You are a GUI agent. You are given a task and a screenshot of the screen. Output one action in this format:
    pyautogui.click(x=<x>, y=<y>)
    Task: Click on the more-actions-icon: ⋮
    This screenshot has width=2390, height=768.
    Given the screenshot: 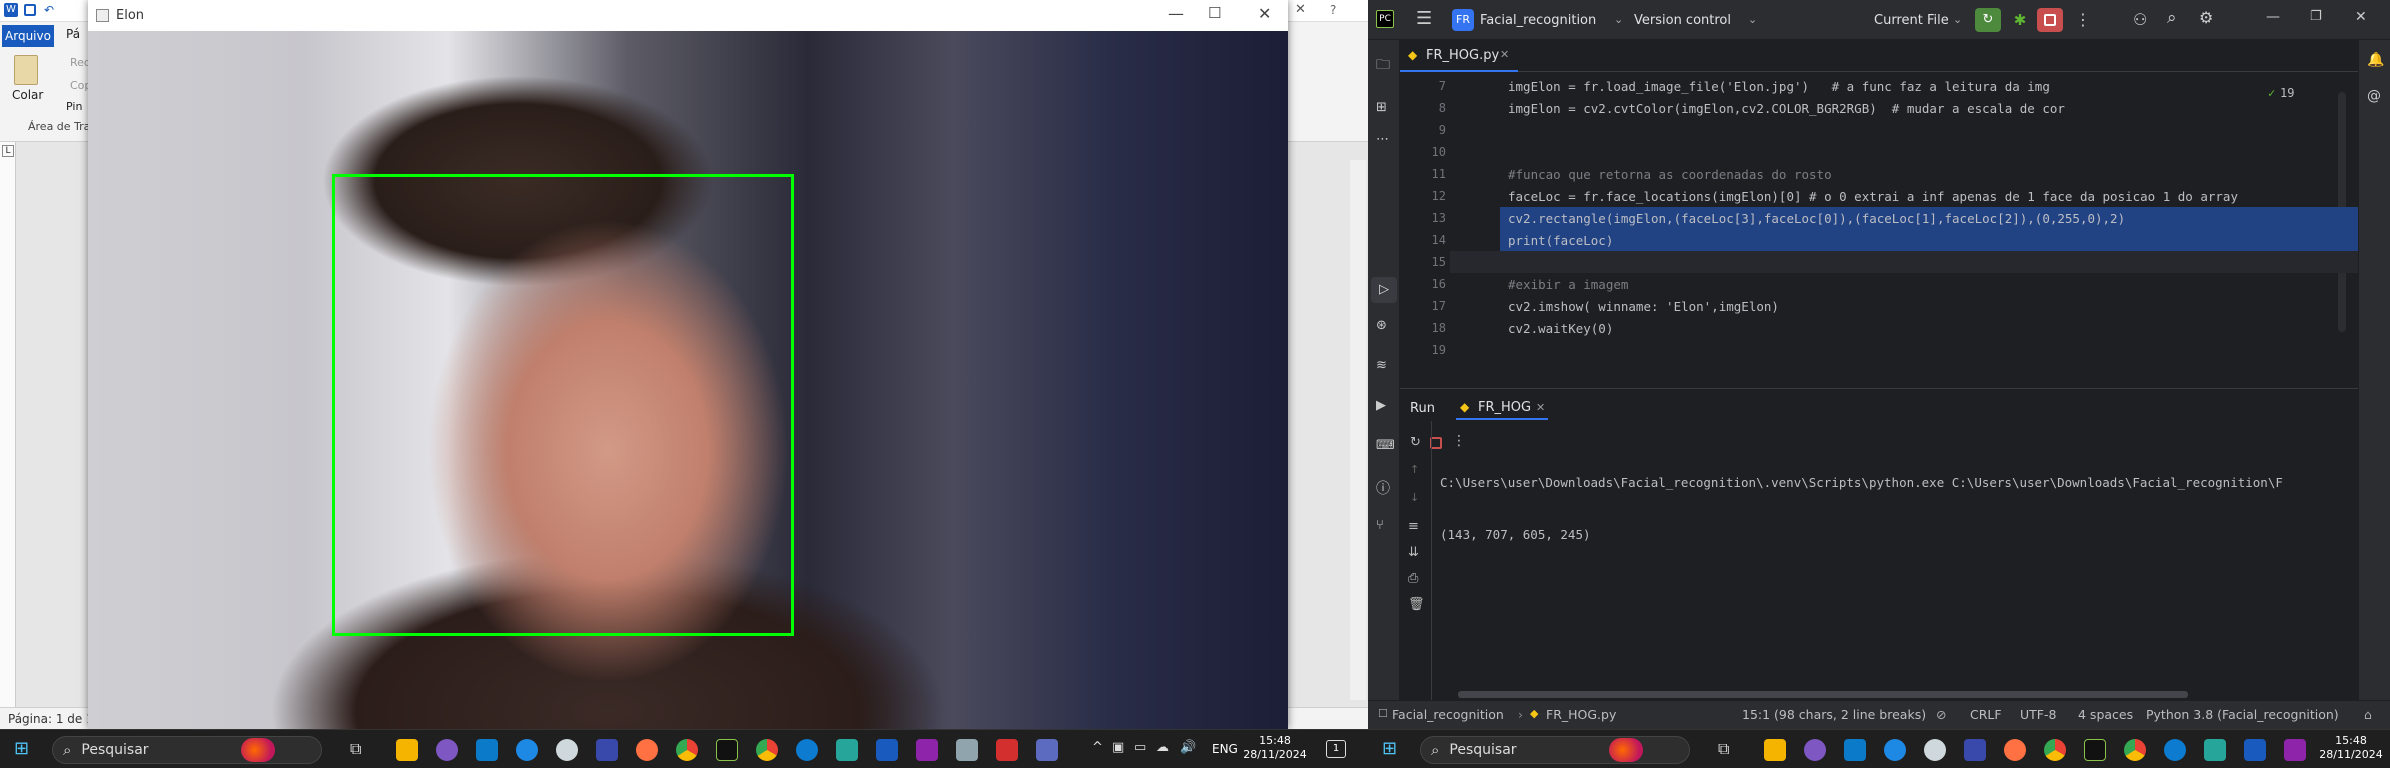 What is the action you would take?
    pyautogui.click(x=2083, y=19)
    